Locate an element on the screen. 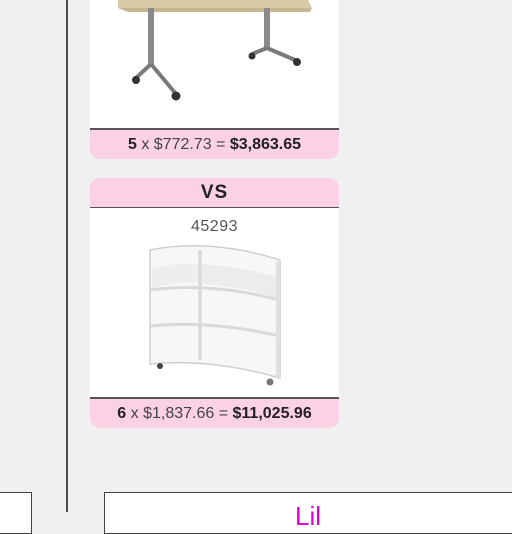 This screenshot has width=512, height=534. left-panel-edge is located at coordinates (16, 513).